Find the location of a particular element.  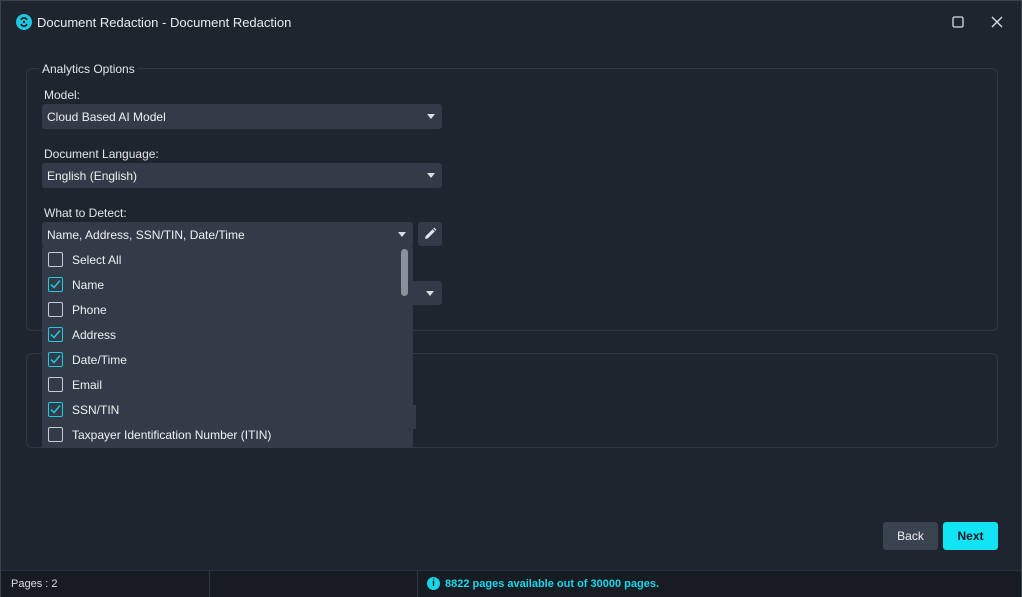

obscured-select is located at coordinates (427, 293).